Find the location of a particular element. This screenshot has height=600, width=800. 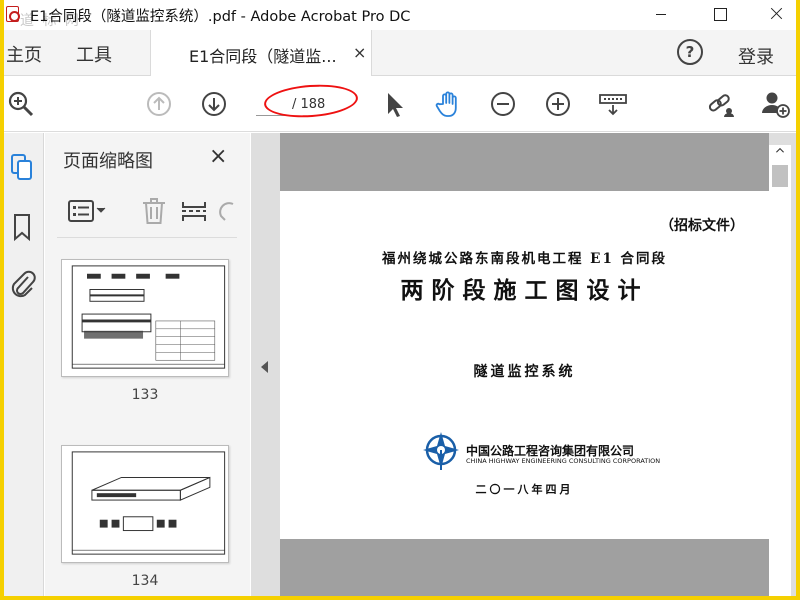

insert-pages-icon is located at coordinates (194, 211).